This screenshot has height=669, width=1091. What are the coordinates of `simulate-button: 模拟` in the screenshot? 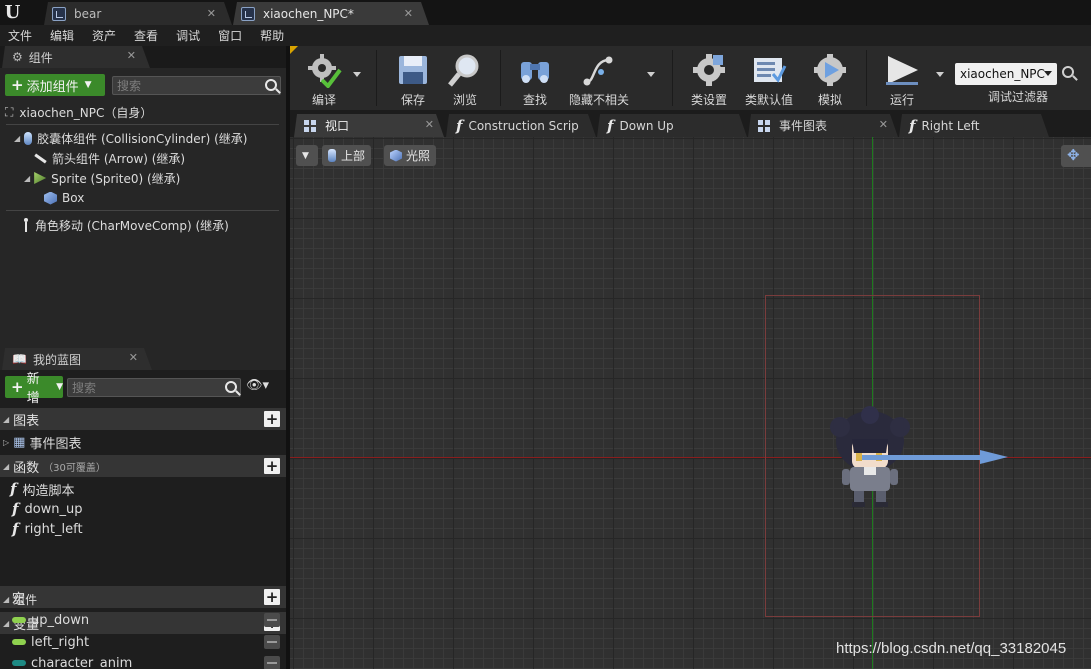 It's located at (830, 78).